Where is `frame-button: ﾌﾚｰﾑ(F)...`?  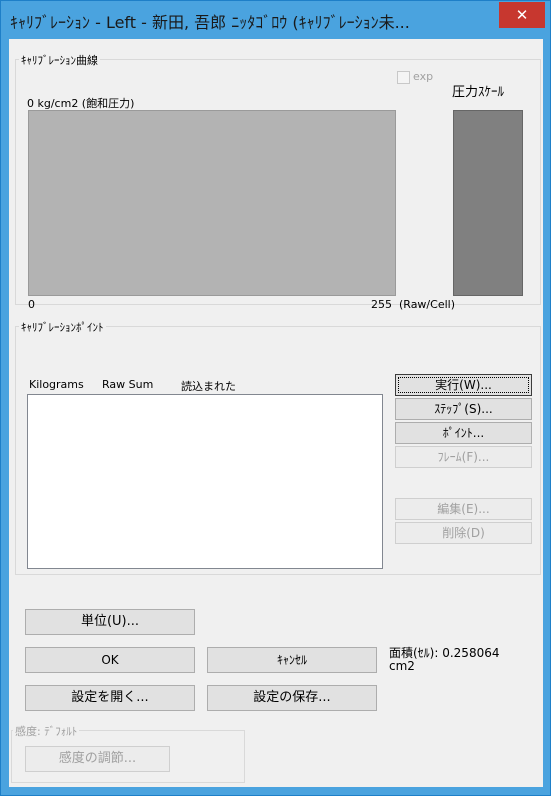 frame-button: ﾌﾚｰﾑ(F)... is located at coordinates (463, 457).